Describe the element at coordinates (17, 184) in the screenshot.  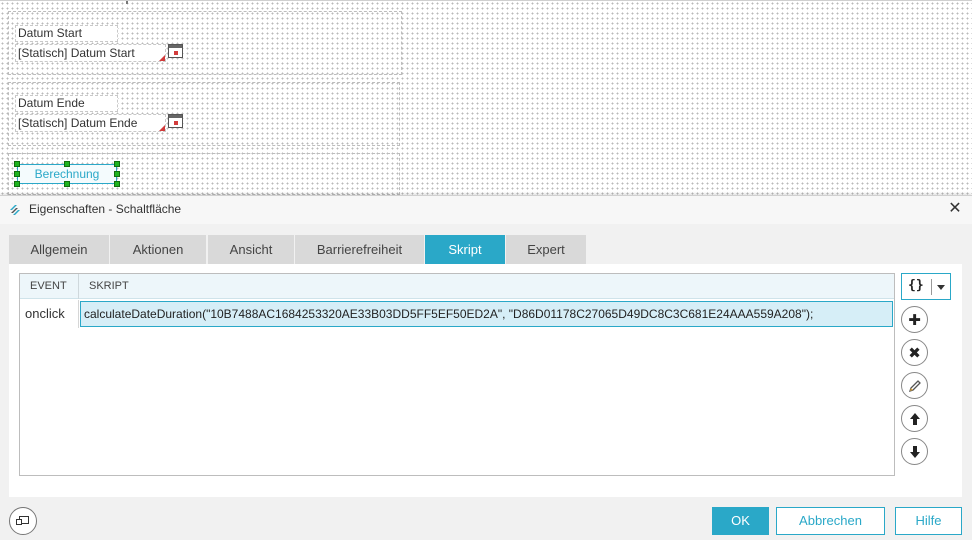
I see `resize-handle-sw` at that location.